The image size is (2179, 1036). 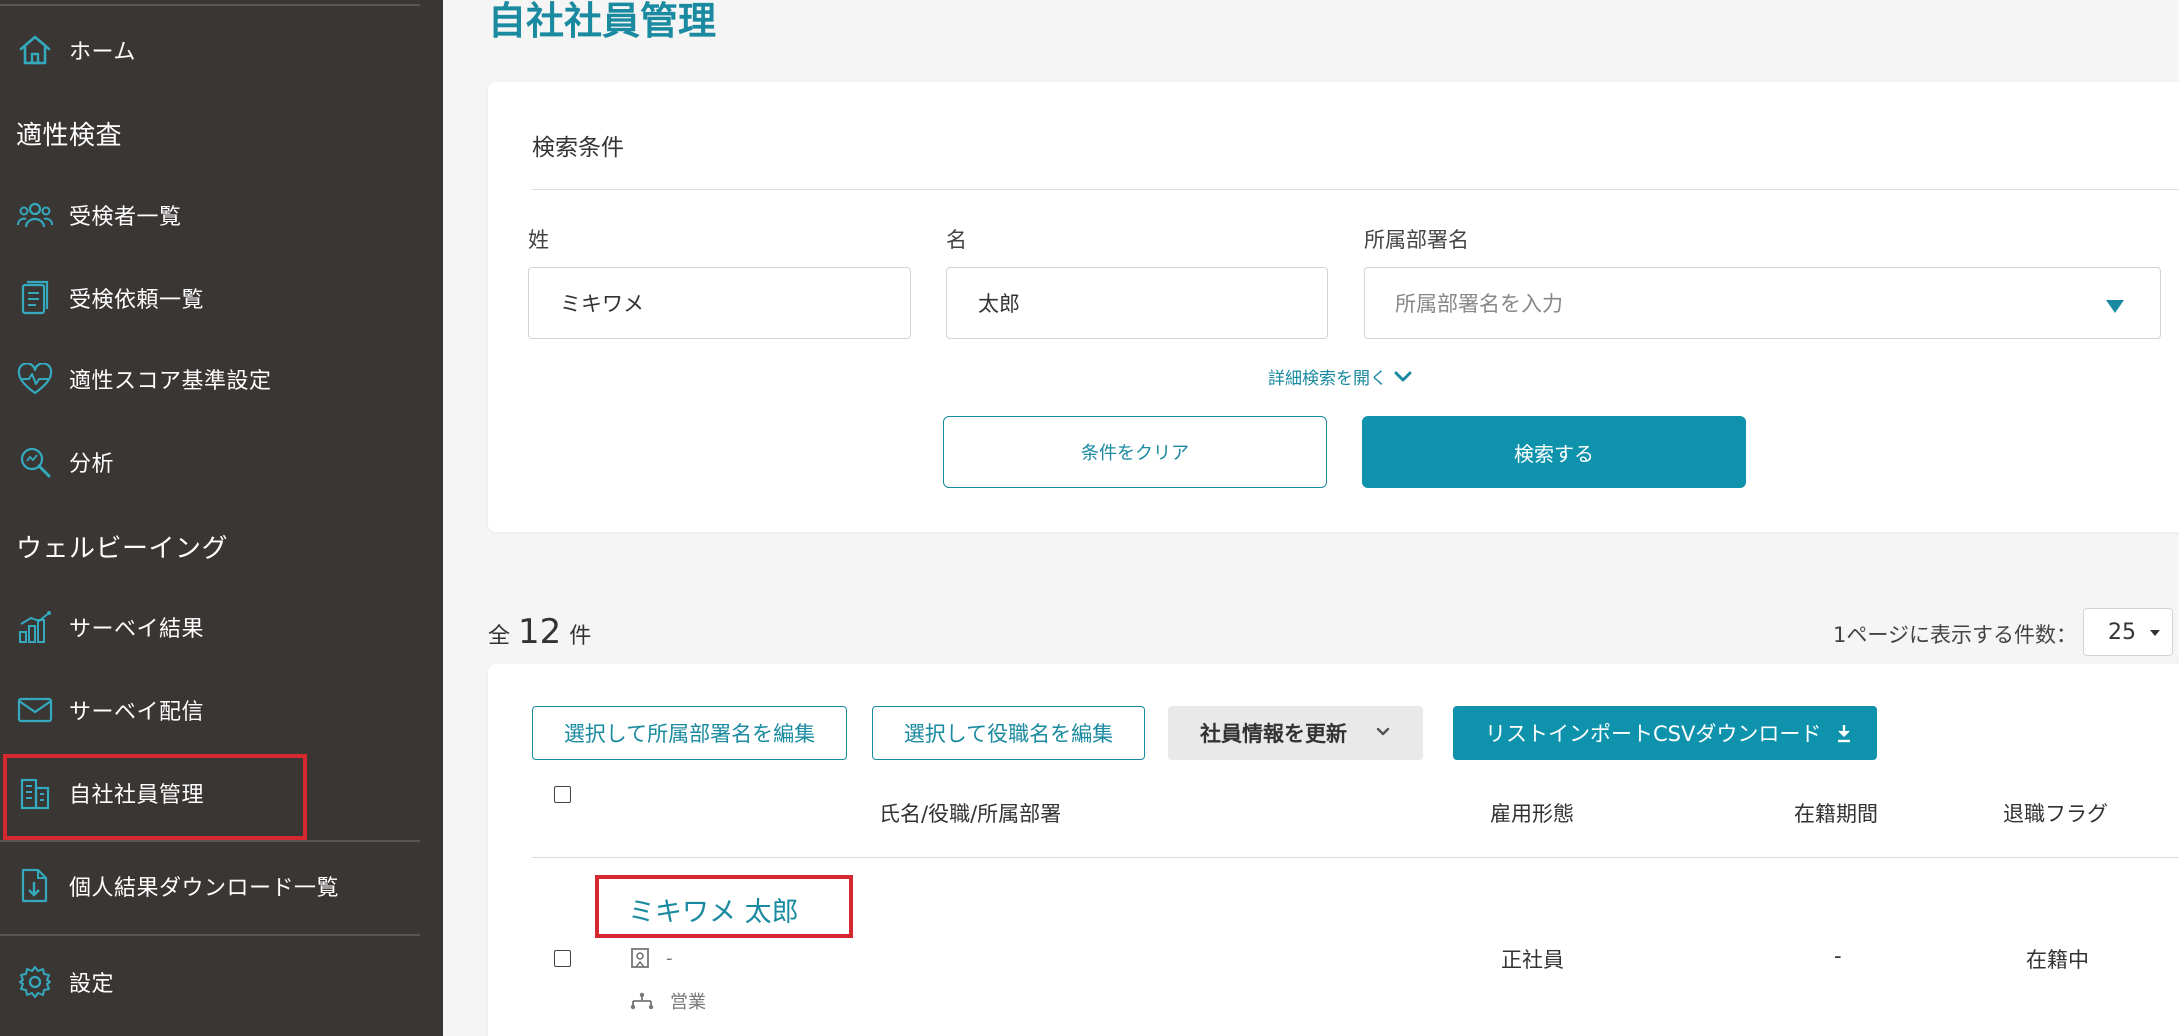 I want to click on csv-download-label: リストインポートCSVダウンロード, so click(x=1653, y=734).